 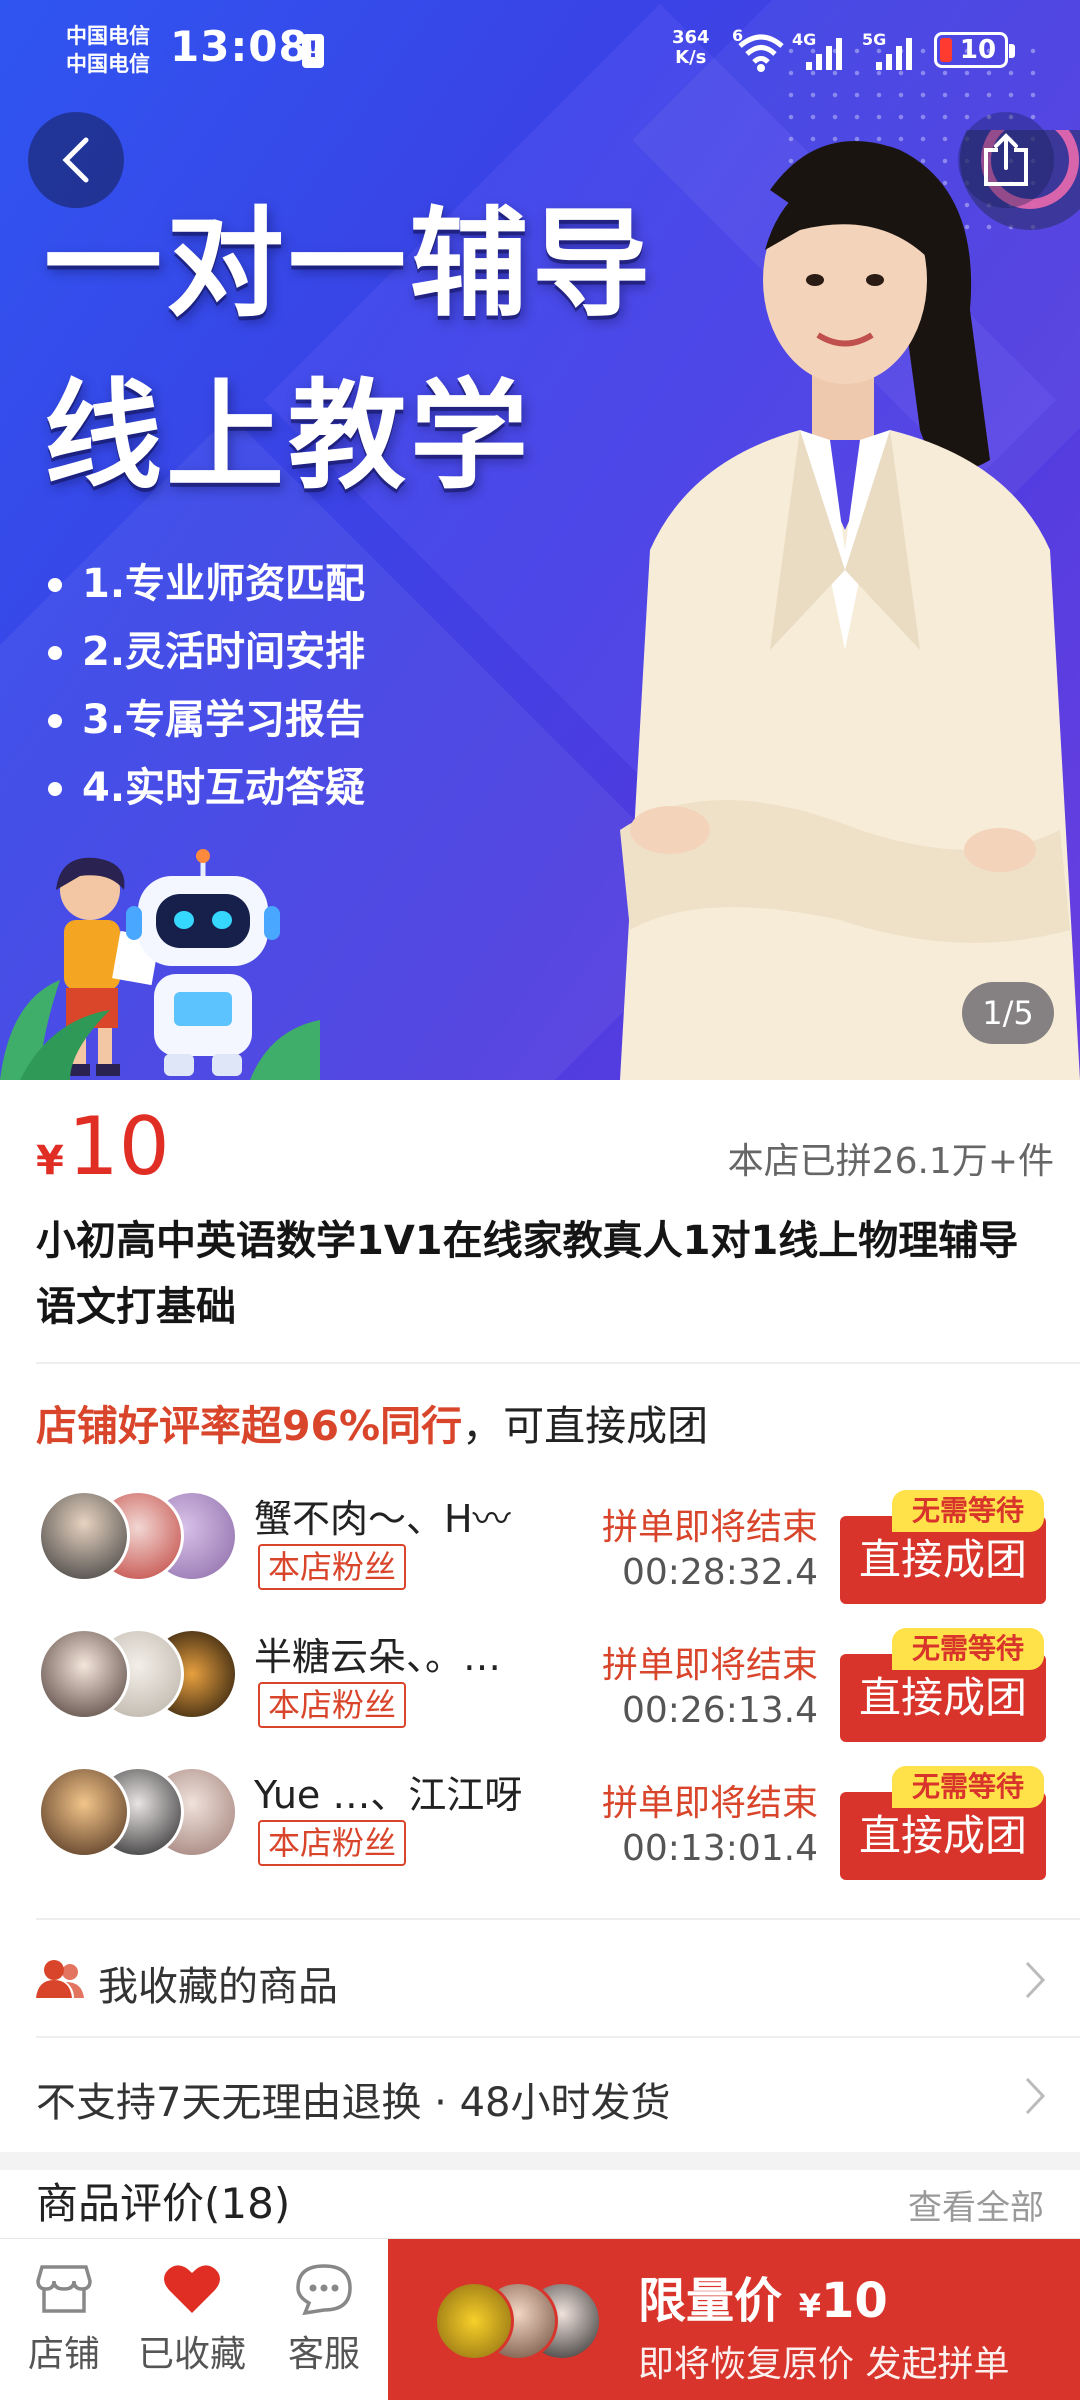 What do you see at coordinates (64, 2320) in the screenshot?
I see `shop-button: 店铺` at bounding box center [64, 2320].